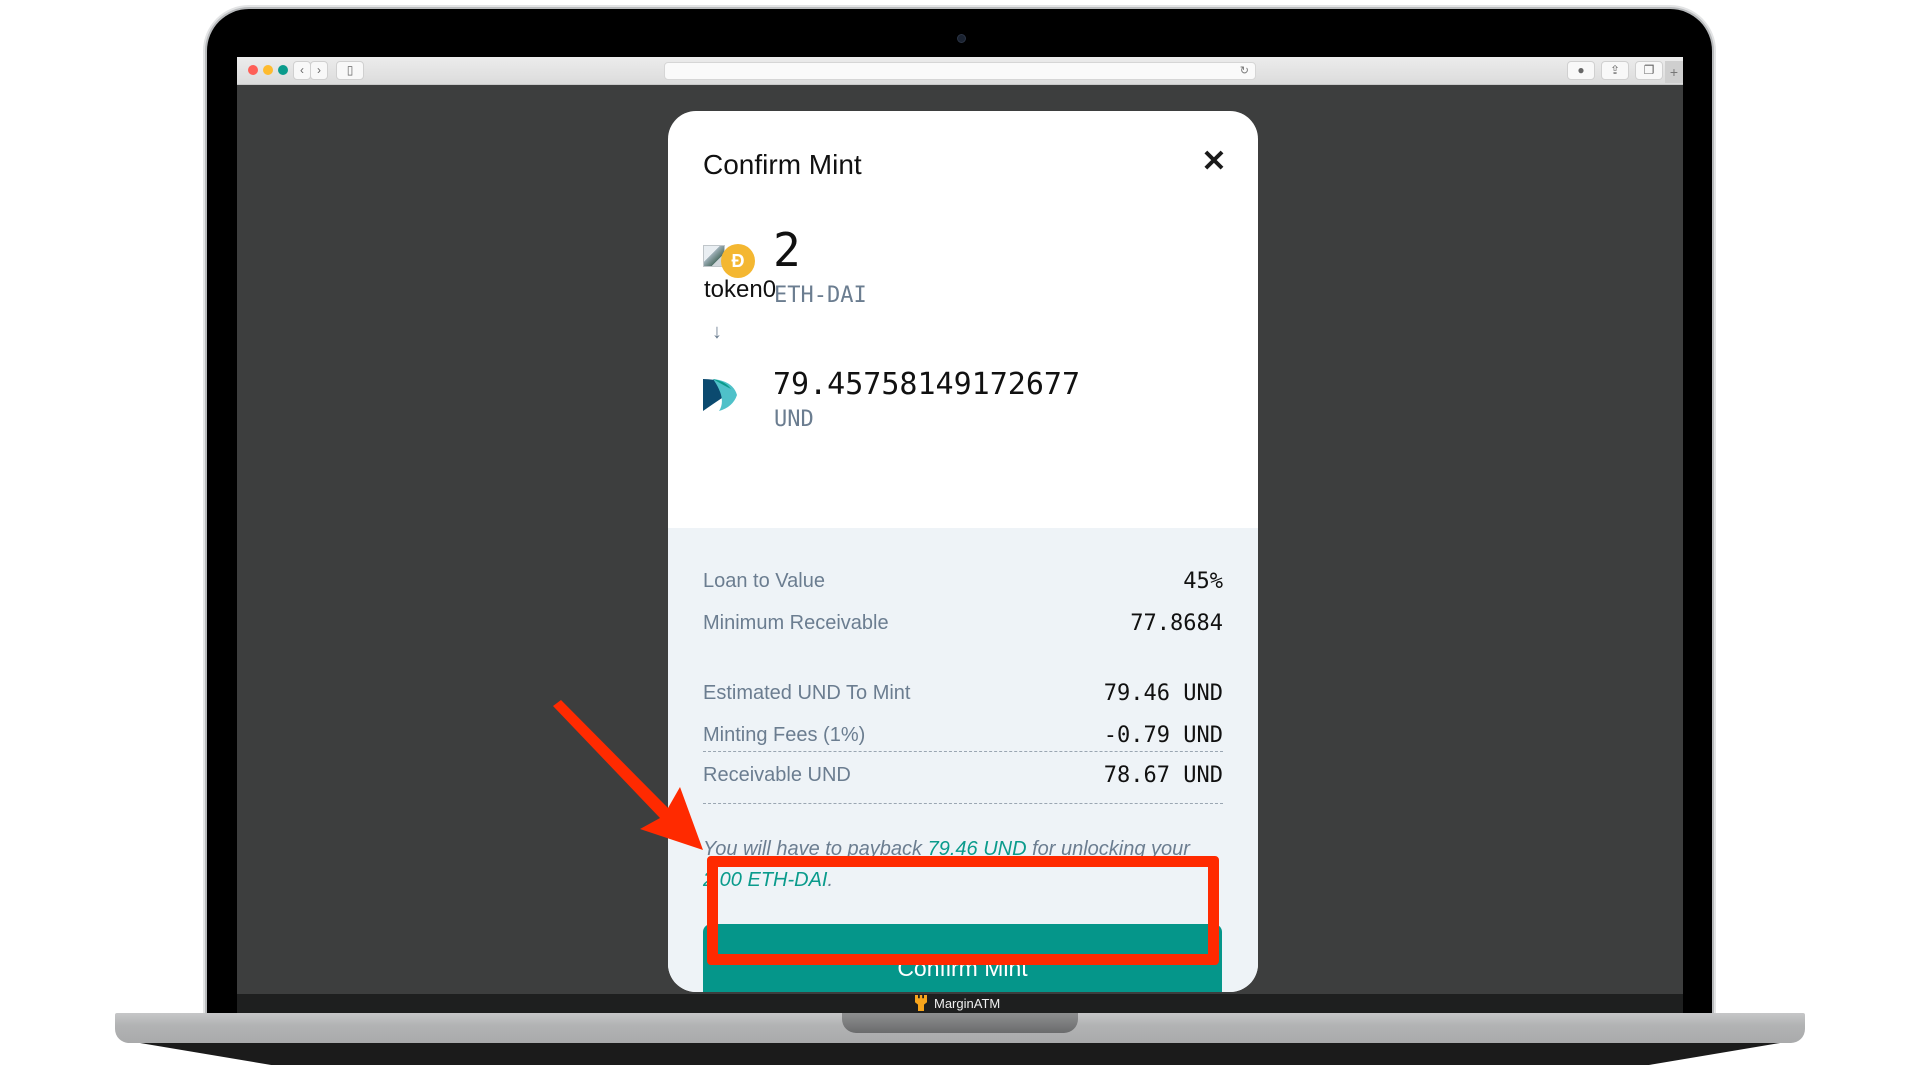 Image resolution: width=1920 pixels, height=1080 pixels. Describe the element at coordinates (253, 70) in the screenshot. I see `close-window-button` at that location.